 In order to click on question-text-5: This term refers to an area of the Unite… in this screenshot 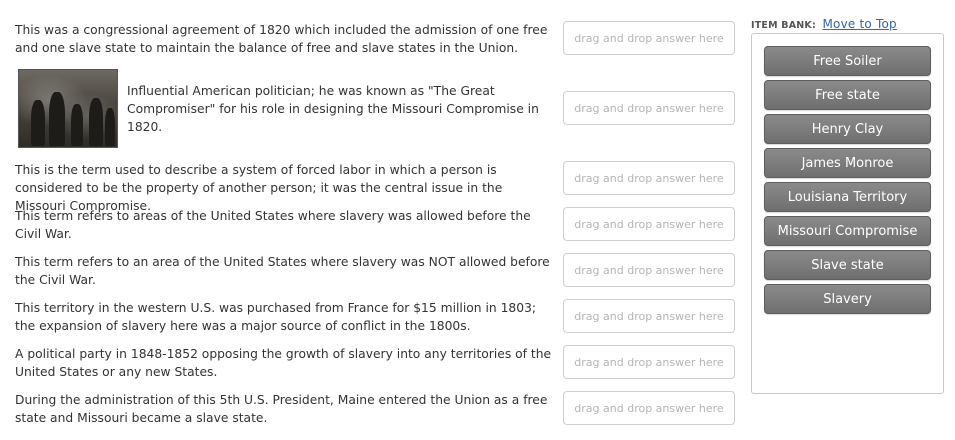, I will do `click(282, 271)`.